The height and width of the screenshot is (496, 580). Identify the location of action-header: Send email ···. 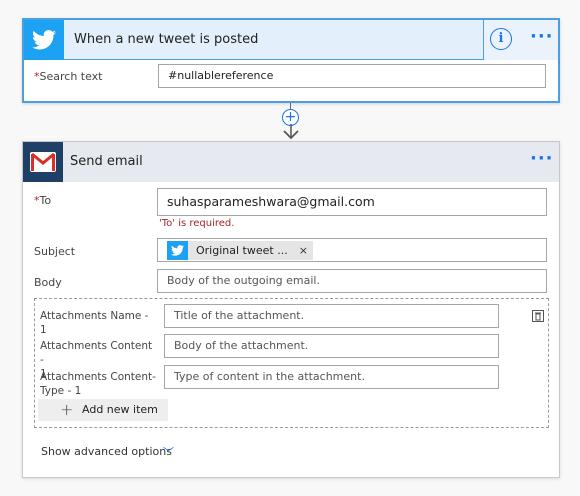
(291, 162).